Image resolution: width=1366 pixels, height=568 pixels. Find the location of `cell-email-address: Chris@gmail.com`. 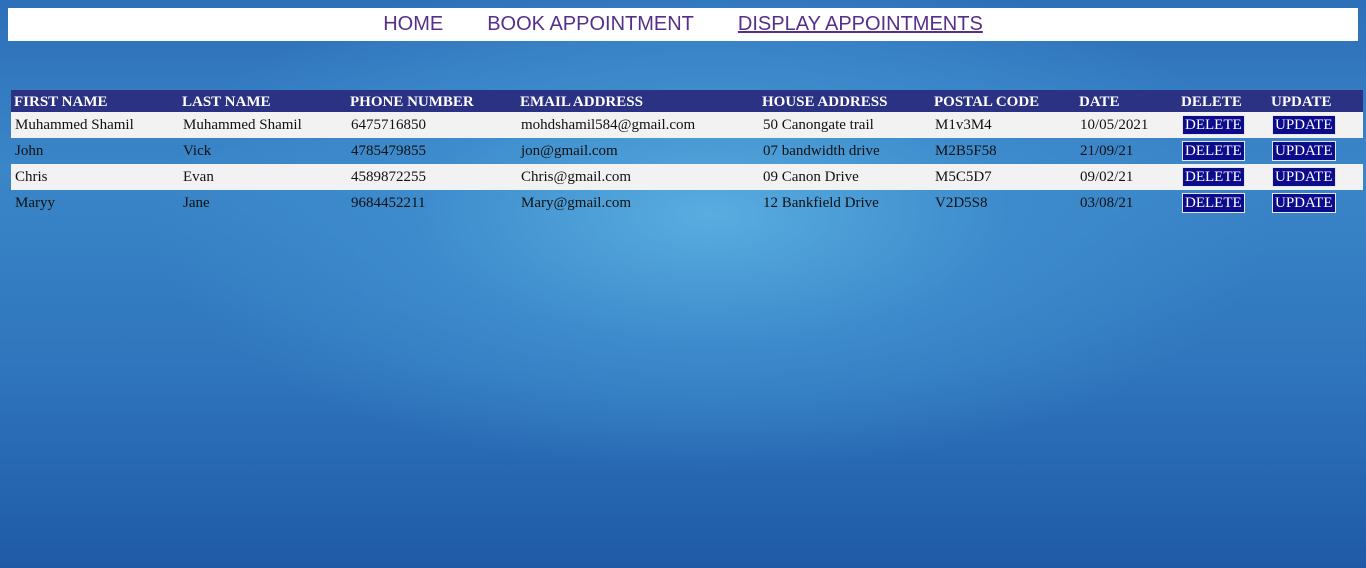

cell-email-address: Chris@gmail.com is located at coordinates (638, 177).